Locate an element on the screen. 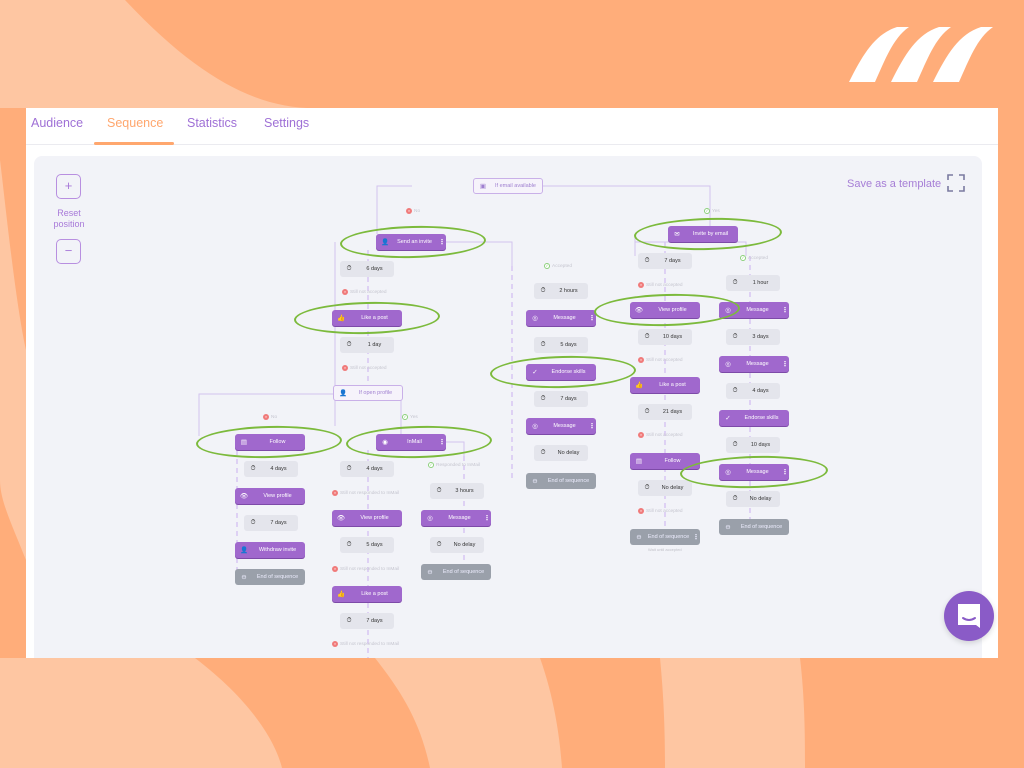  tab-bar: Audience Sequence Statistics Settings is located at coordinates (512, 126).